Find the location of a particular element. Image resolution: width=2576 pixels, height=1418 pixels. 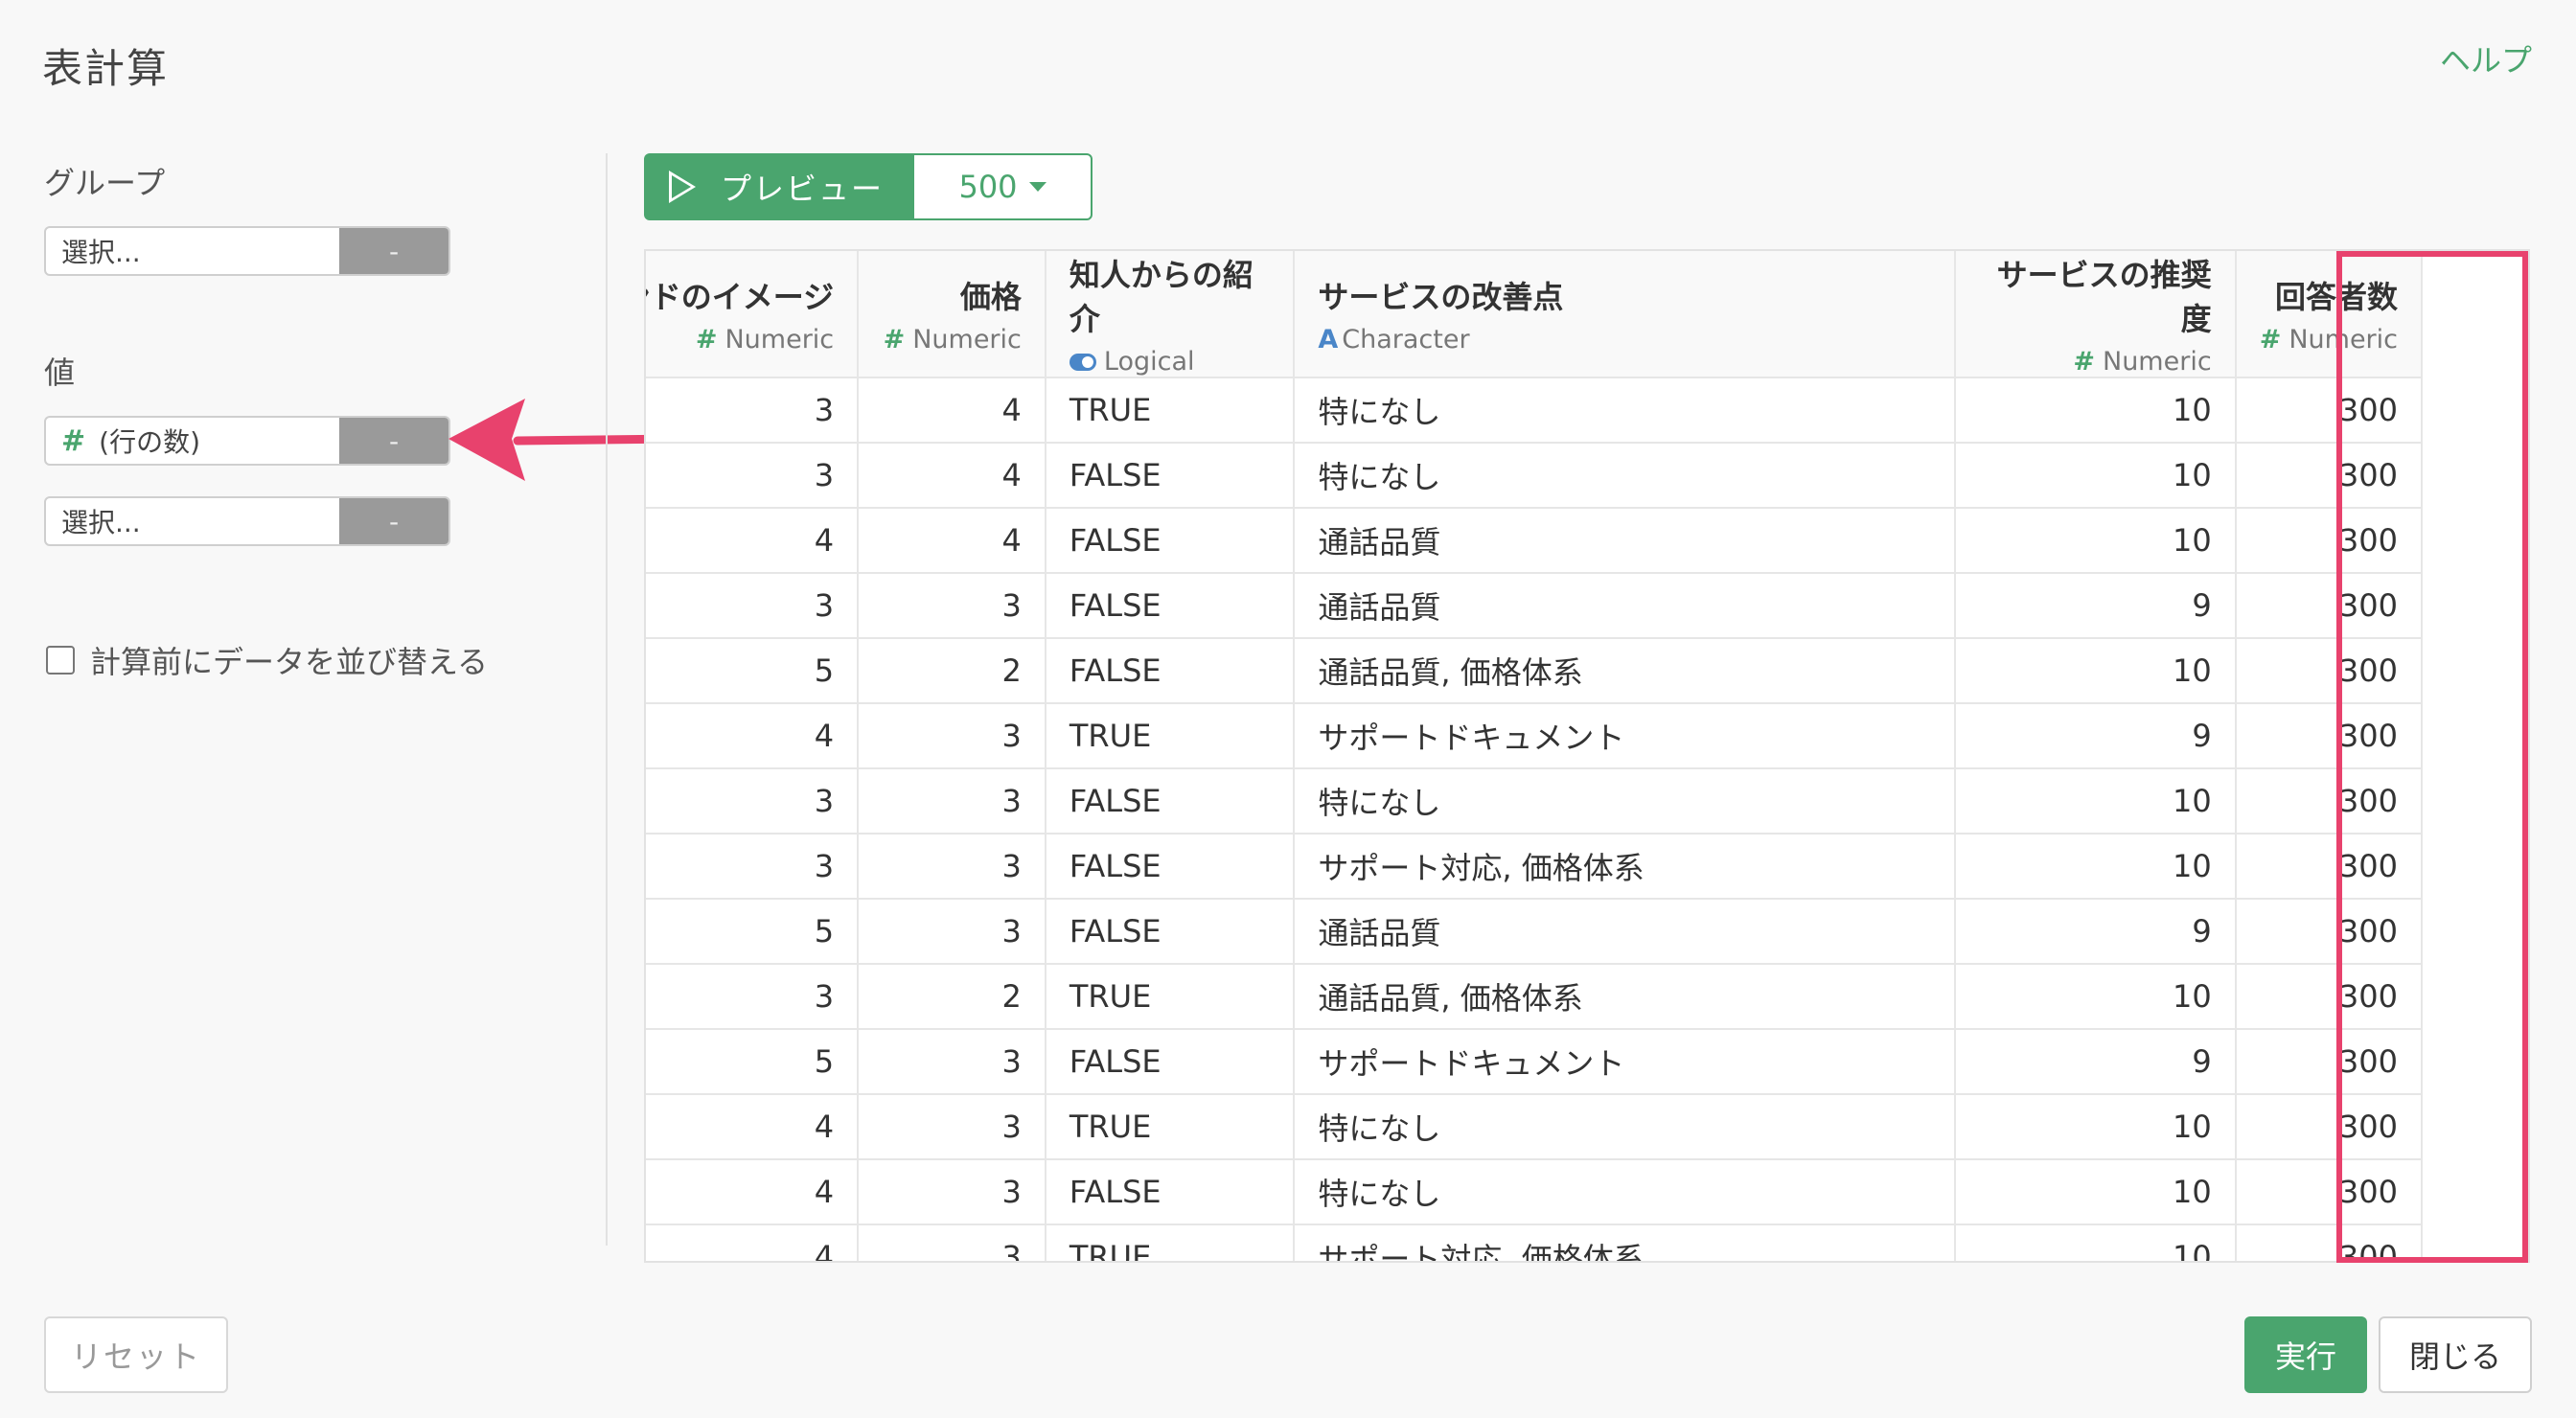

value-select-row-count: # (行の数) - is located at coordinates (247, 441).